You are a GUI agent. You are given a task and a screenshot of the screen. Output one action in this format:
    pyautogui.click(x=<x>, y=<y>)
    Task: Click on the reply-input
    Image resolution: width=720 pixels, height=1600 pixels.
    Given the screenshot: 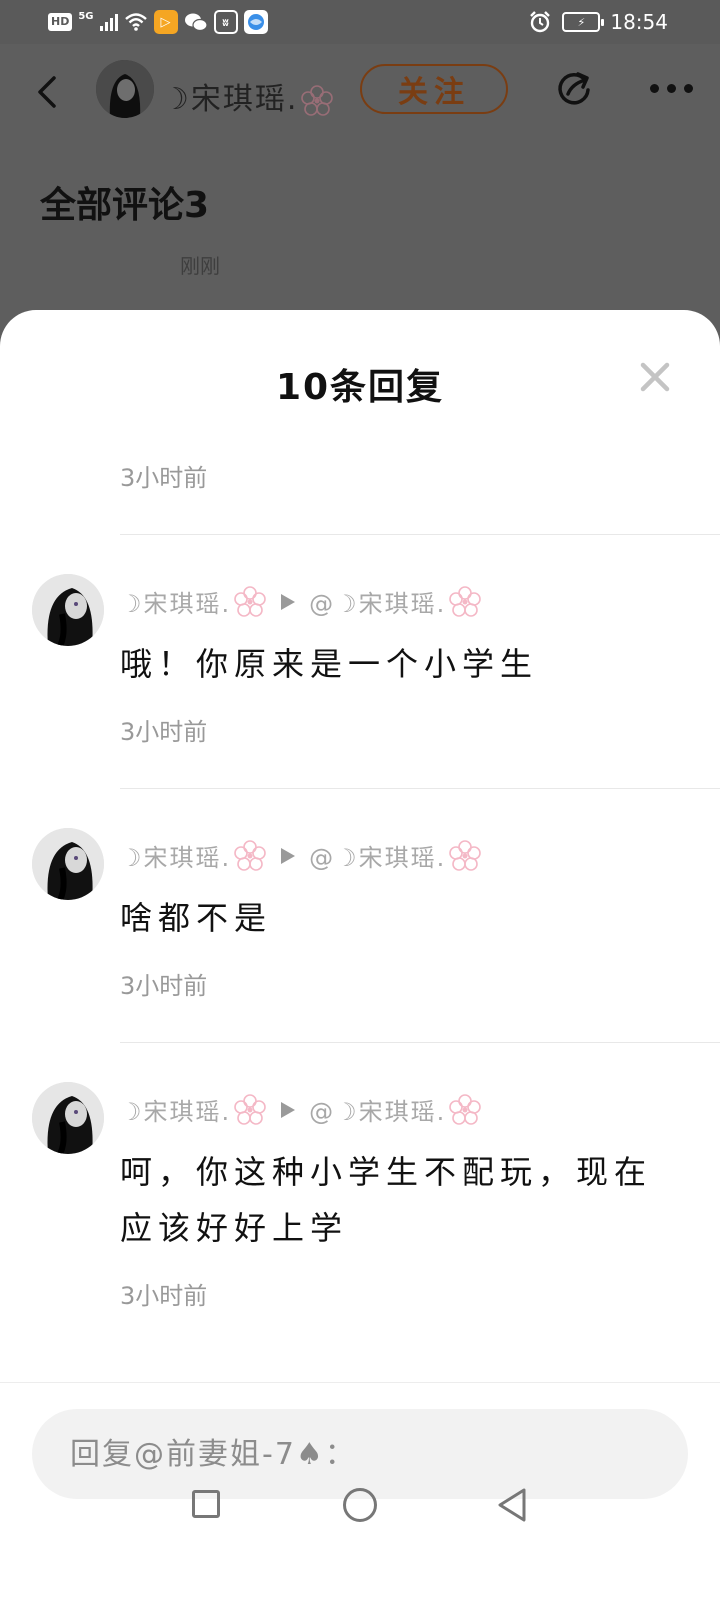 What is the action you would take?
    pyautogui.click(x=360, y=1454)
    